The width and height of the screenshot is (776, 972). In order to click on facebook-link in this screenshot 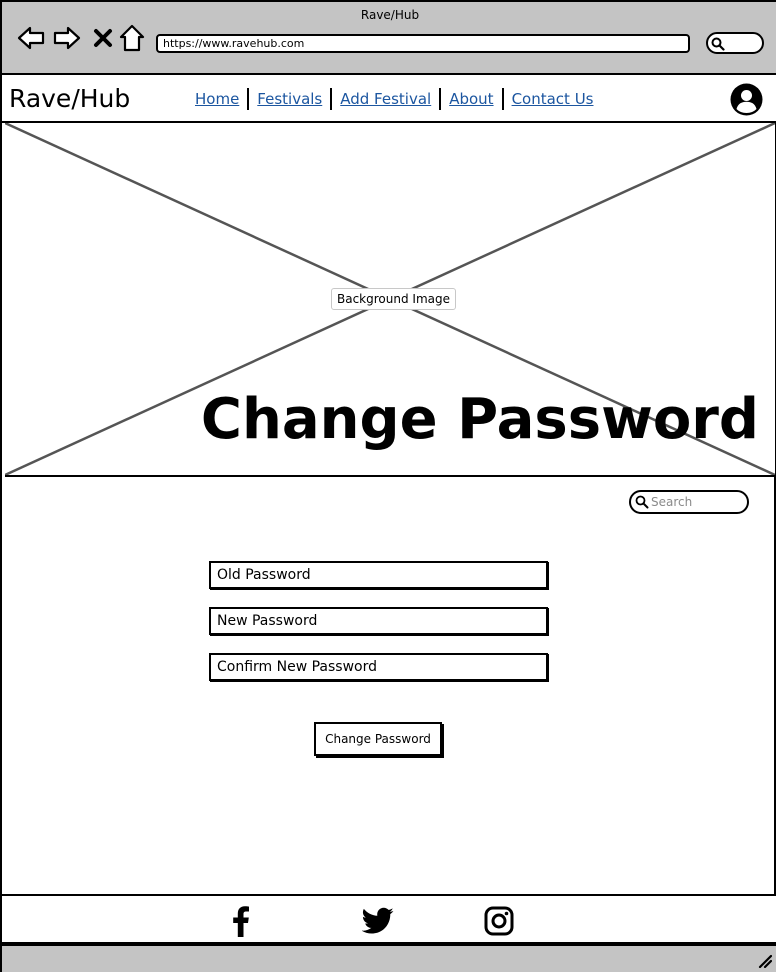, I will do `click(241, 921)`.